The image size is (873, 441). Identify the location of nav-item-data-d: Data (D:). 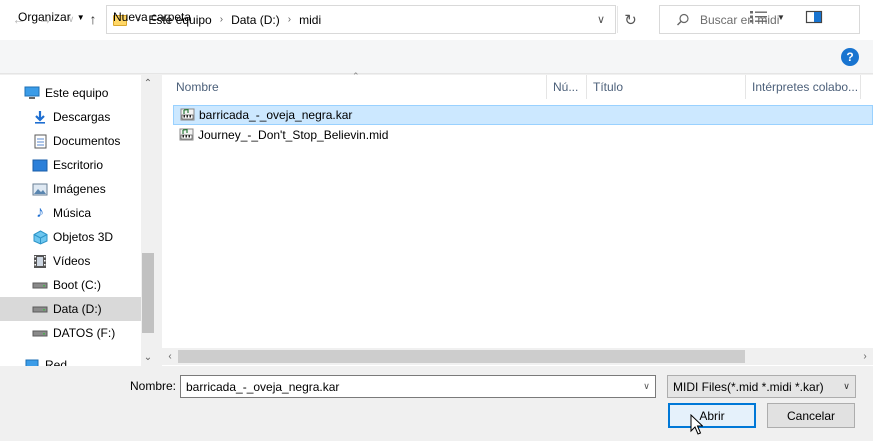
(70, 309).